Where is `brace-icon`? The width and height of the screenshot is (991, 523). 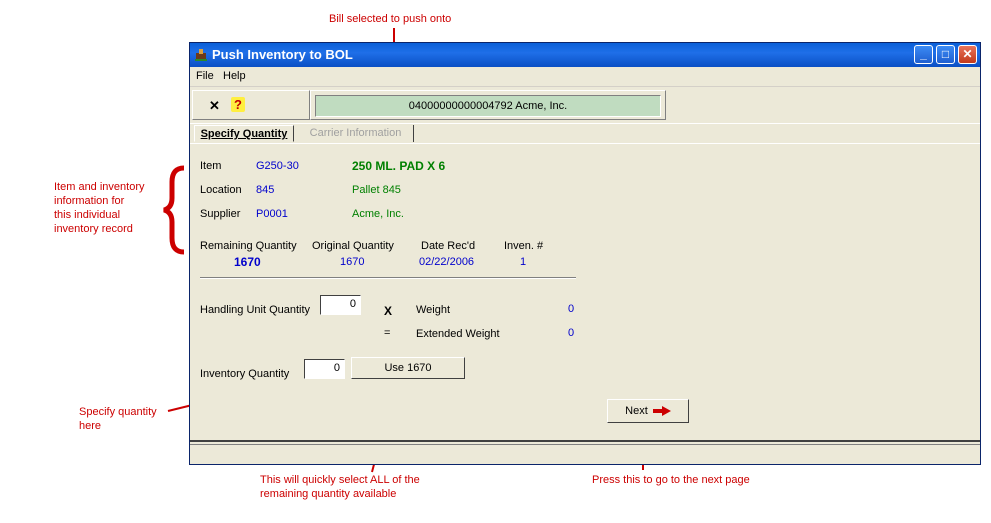
brace-icon is located at coordinates (174, 210).